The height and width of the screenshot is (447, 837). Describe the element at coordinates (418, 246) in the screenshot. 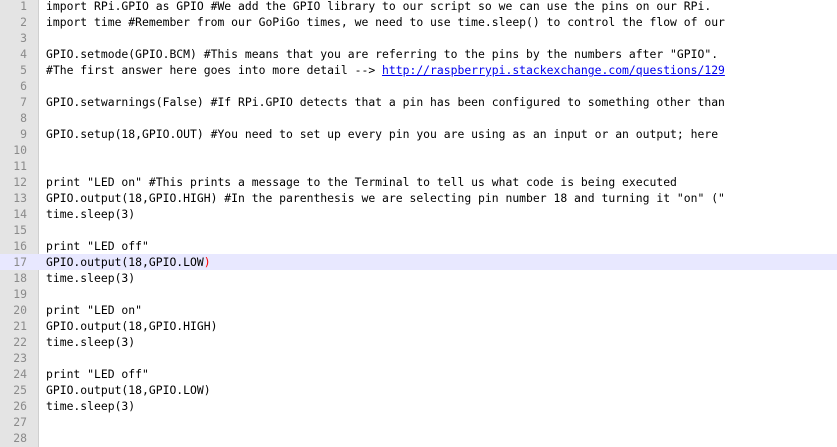

I see `code-line: 16 print "LED off"` at that location.